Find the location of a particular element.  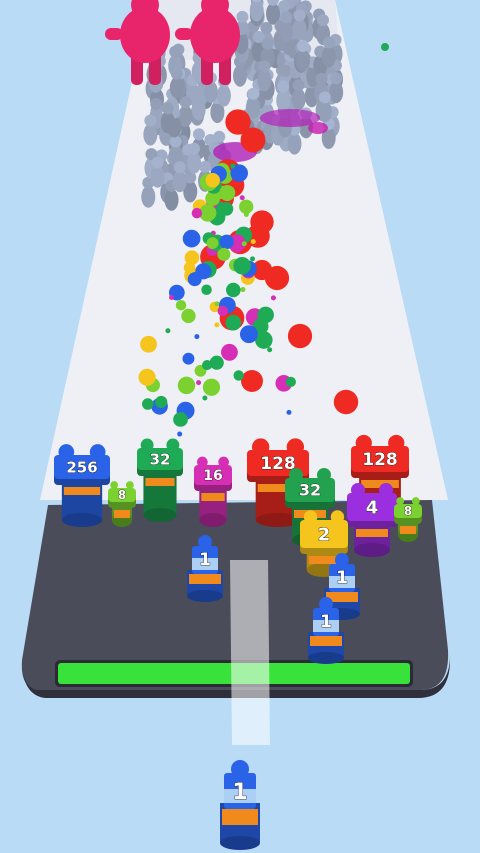

stack-value: 4 is located at coordinates (372, 507).